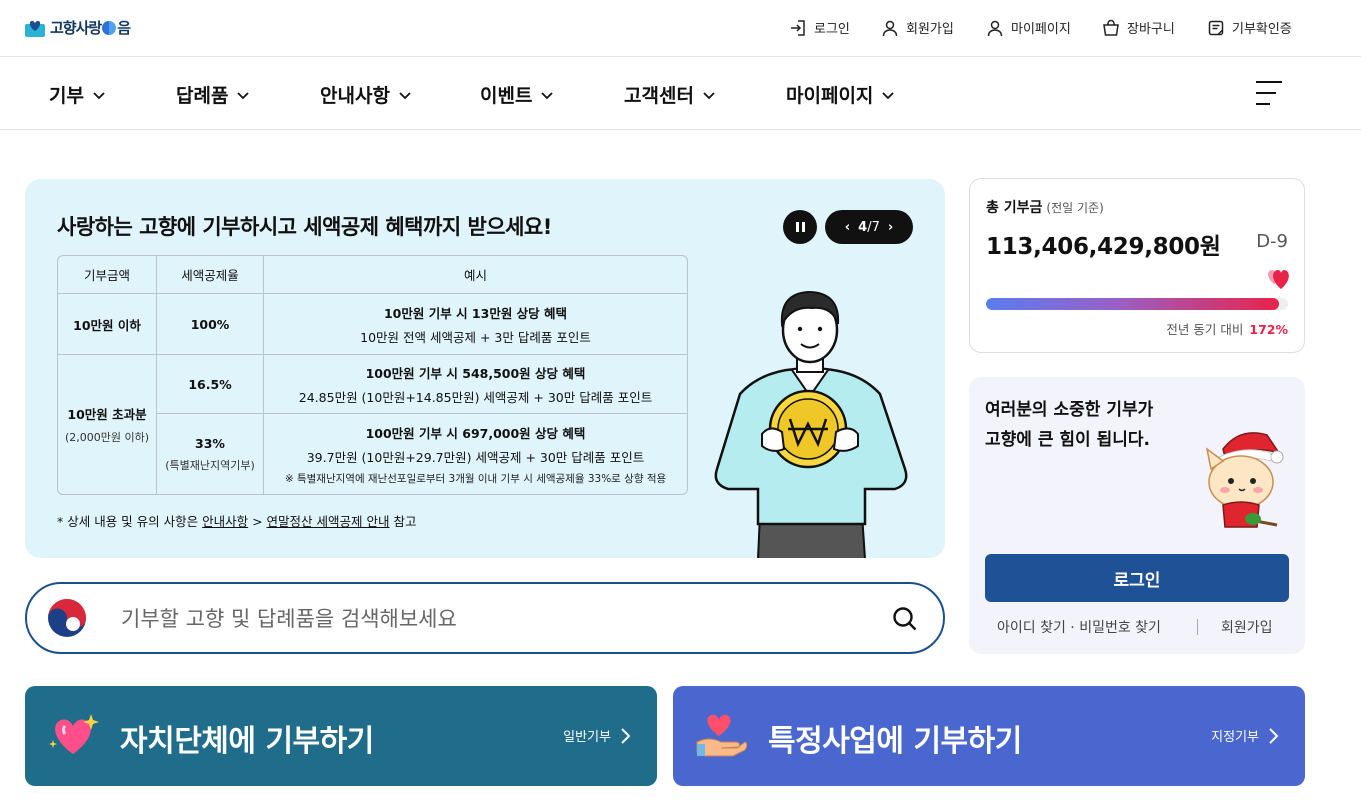 The width and height of the screenshot is (1361, 809). I want to click on util-cart-label: 장바구니, so click(1151, 29).